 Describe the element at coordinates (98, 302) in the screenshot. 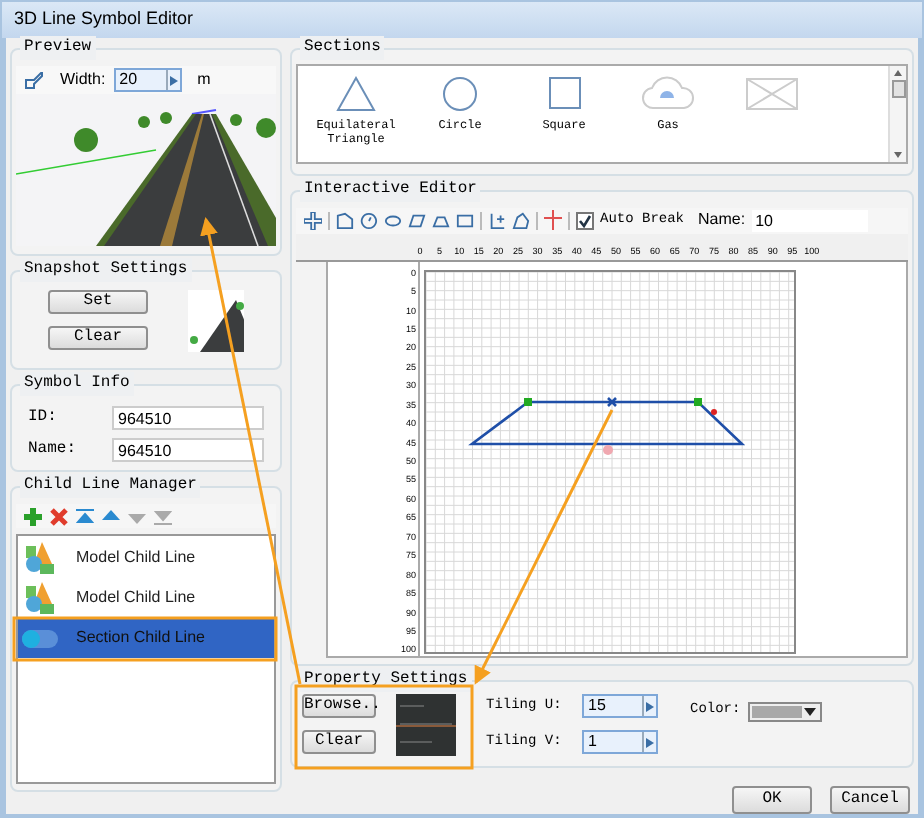

I see `snapshot-button: Set` at that location.